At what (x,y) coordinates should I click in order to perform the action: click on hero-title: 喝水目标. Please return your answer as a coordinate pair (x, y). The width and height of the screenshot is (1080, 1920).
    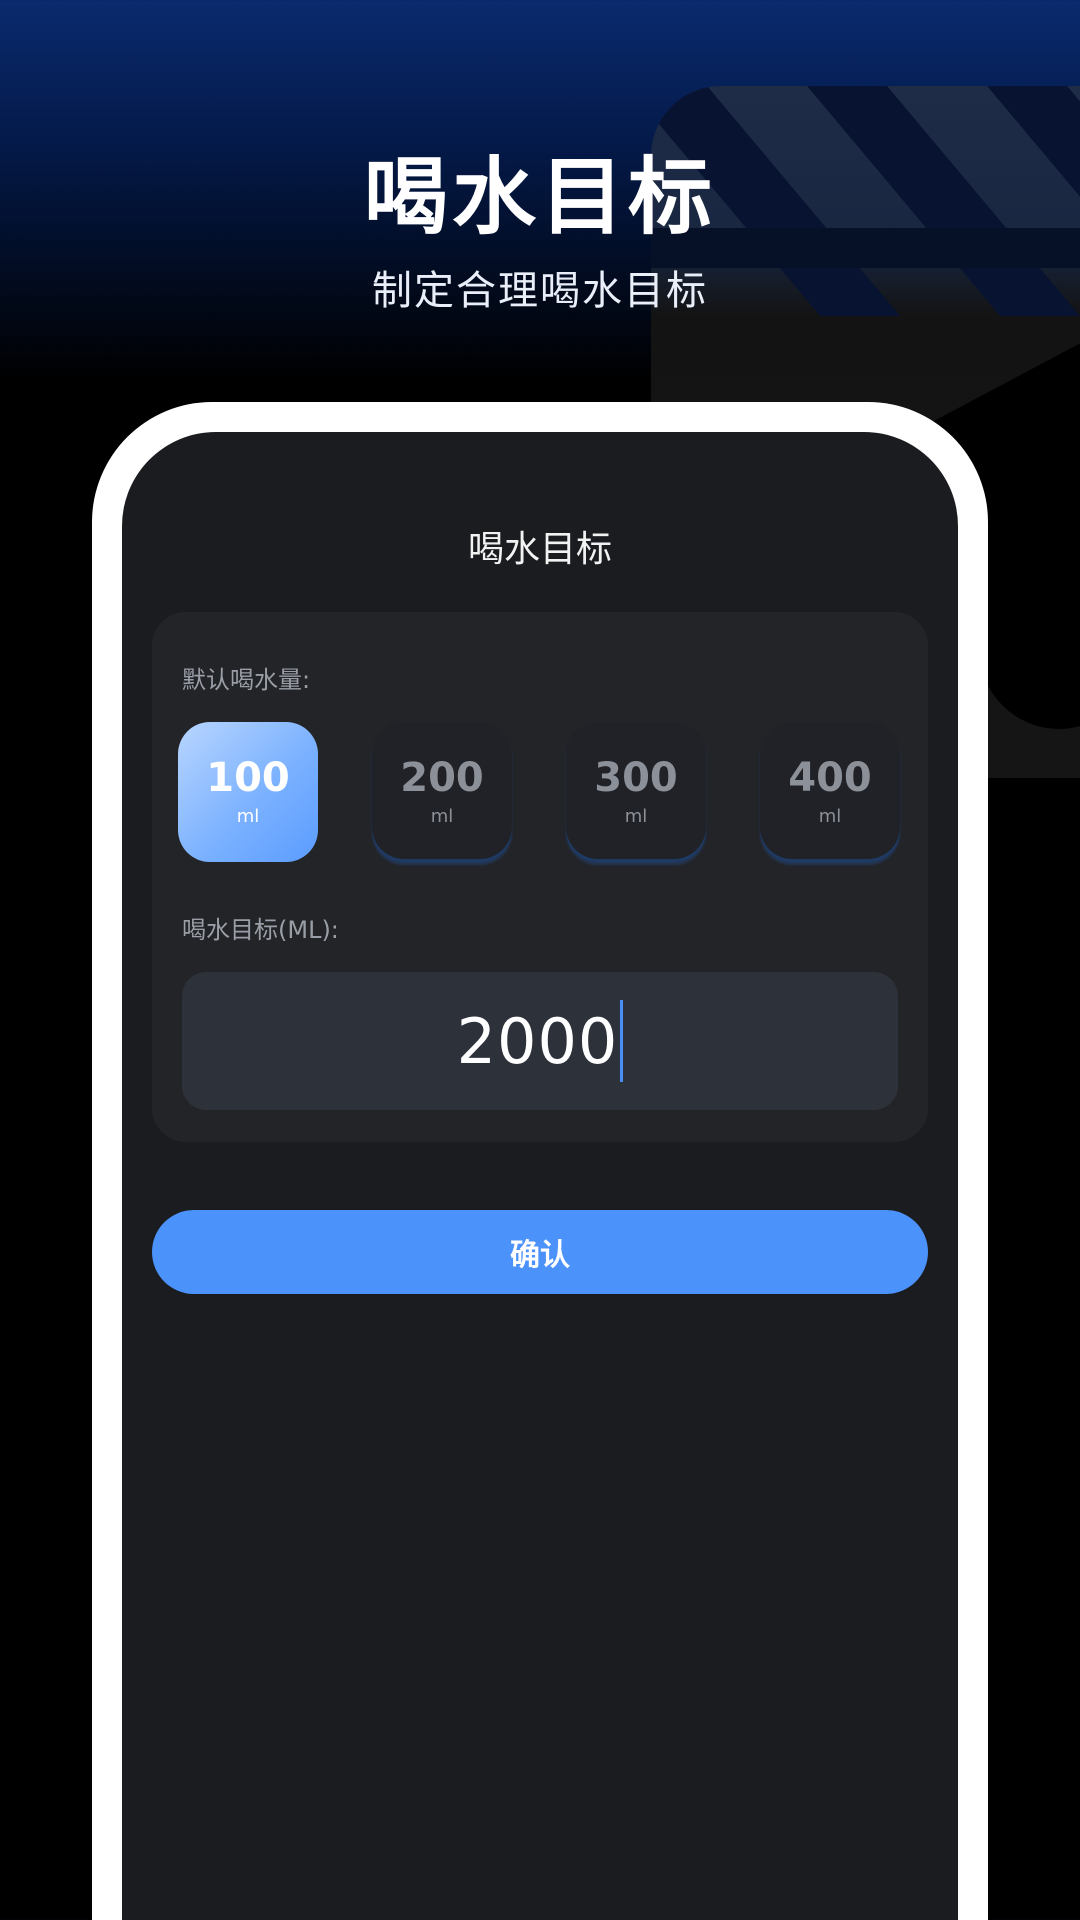
    Looking at the image, I should click on (539, 197).